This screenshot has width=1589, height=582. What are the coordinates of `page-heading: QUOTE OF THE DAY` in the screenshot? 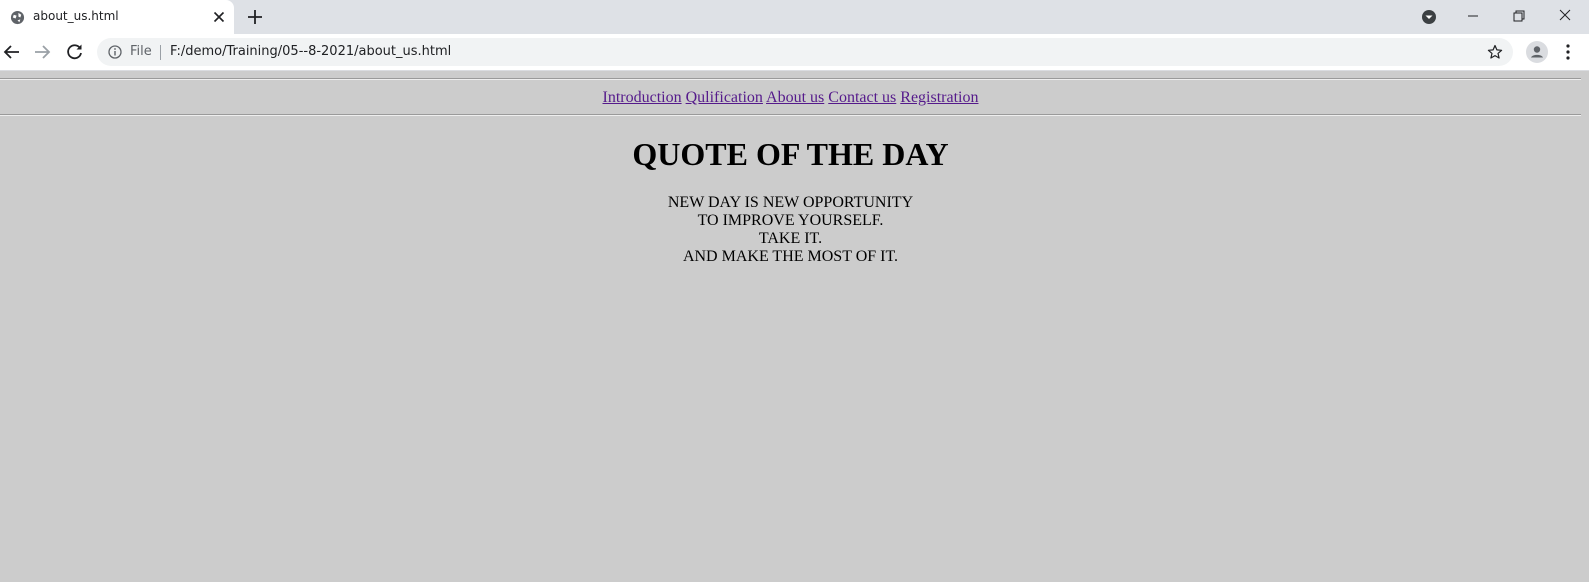 It's located at (790, 154).